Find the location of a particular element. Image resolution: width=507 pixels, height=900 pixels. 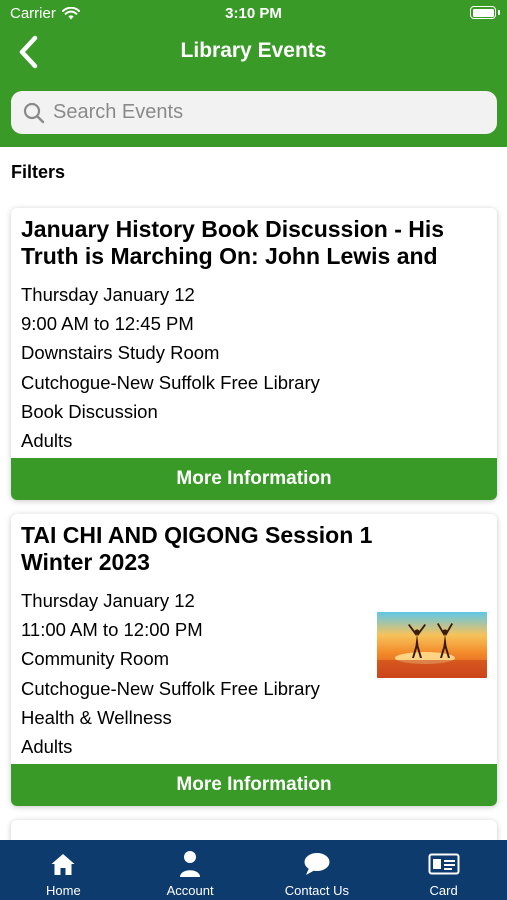

tab-label: Home is located at coordinates (63, 890).